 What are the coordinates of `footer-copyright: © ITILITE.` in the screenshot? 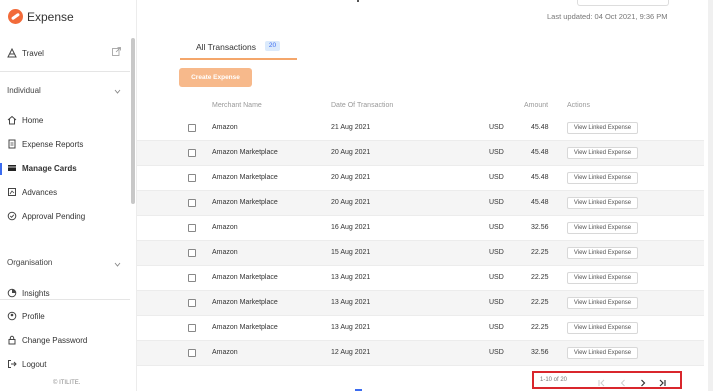 It's located at (67, 383).